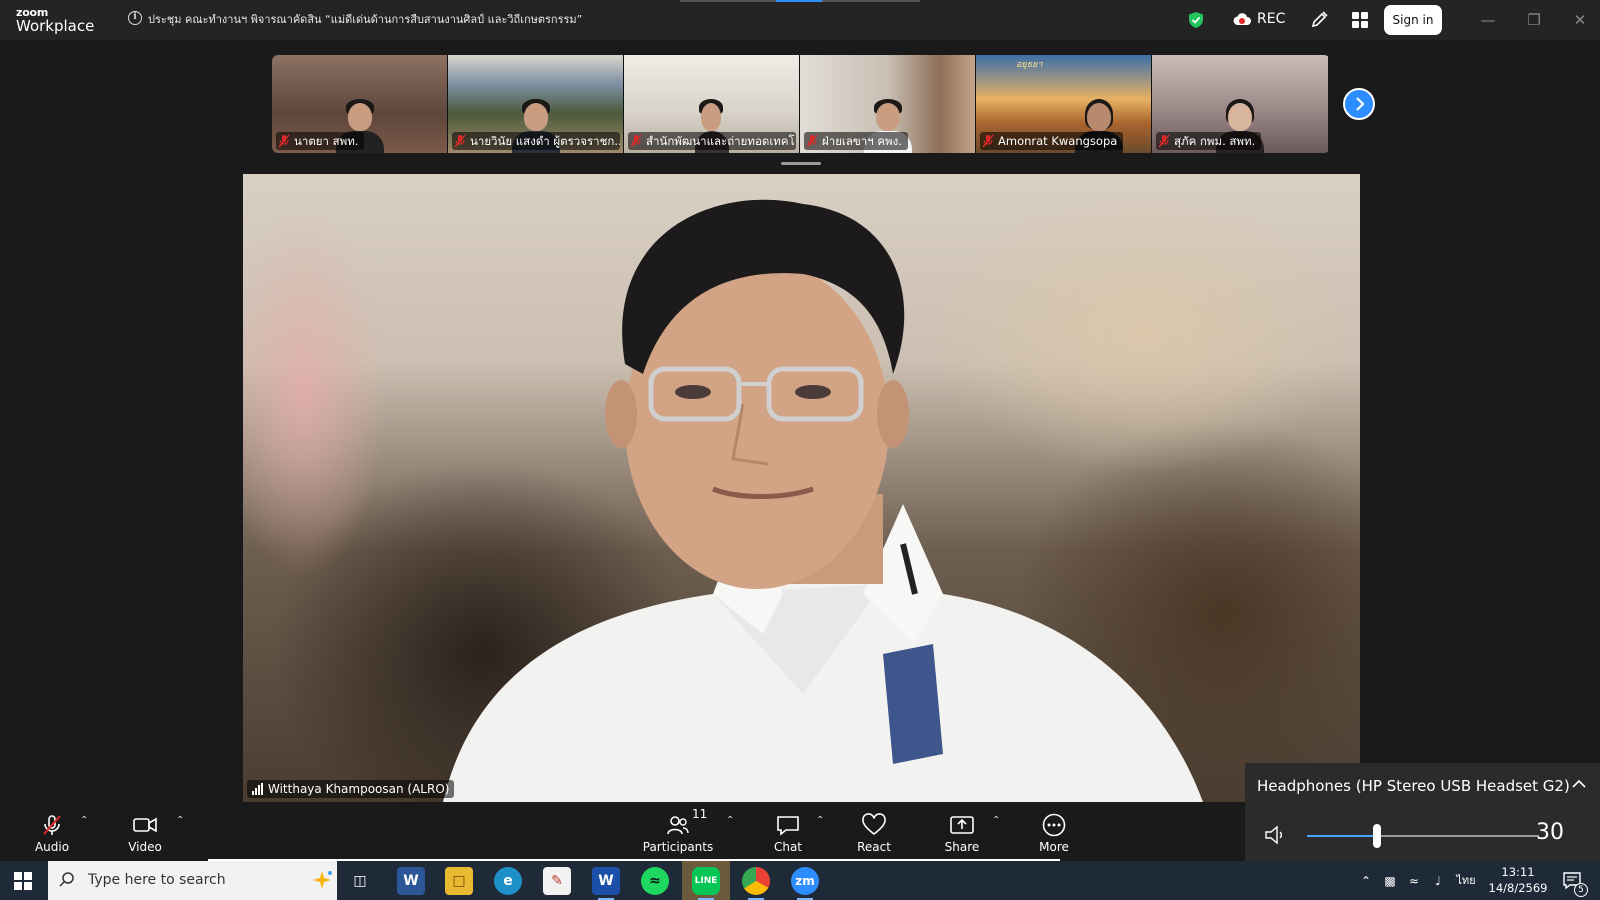 This screenshot has width=1600, height=900. Describe the element at coordinates (788, 847) in the screenshot. I see `chat-label: Chat` at that location.